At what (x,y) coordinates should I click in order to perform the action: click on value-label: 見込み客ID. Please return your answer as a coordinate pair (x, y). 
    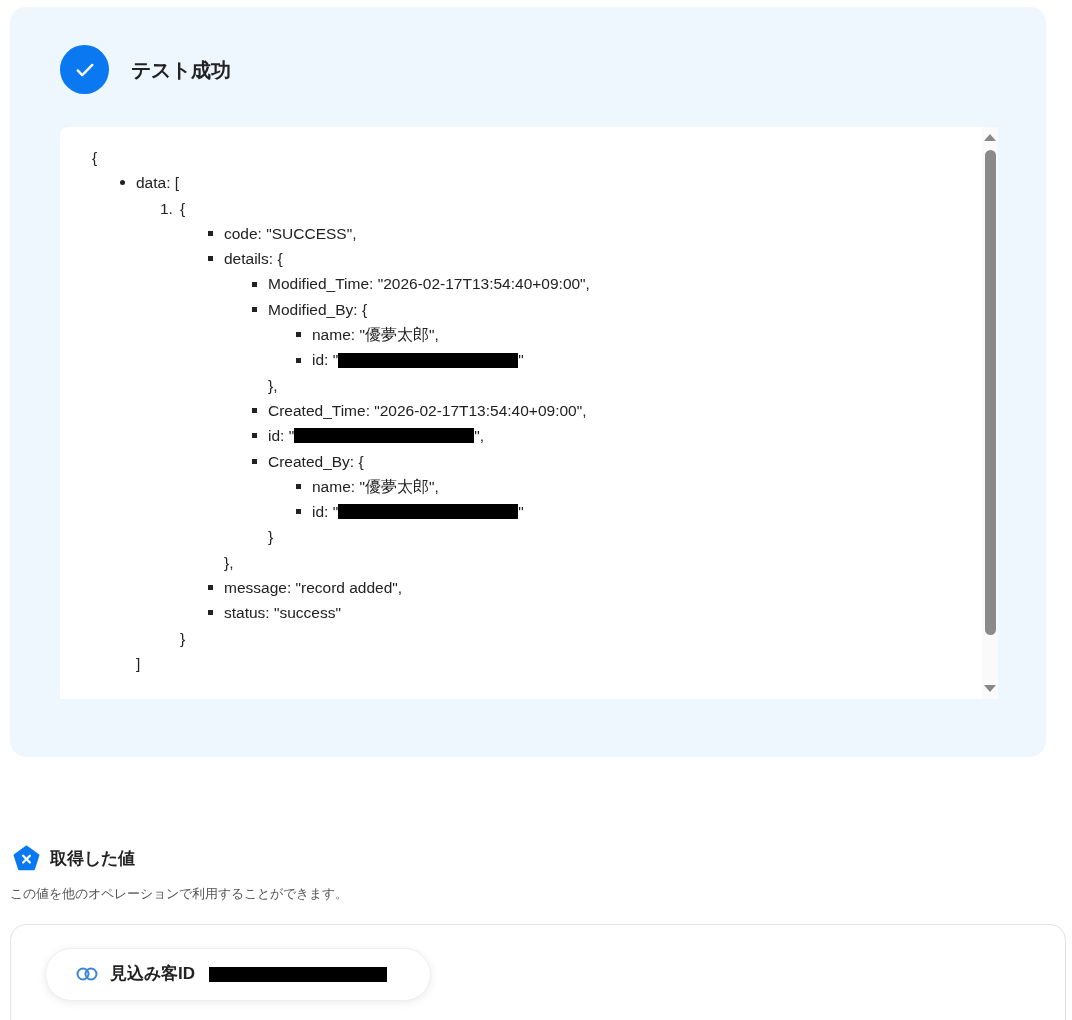
    Looking at the image, I should click on (152, 974).